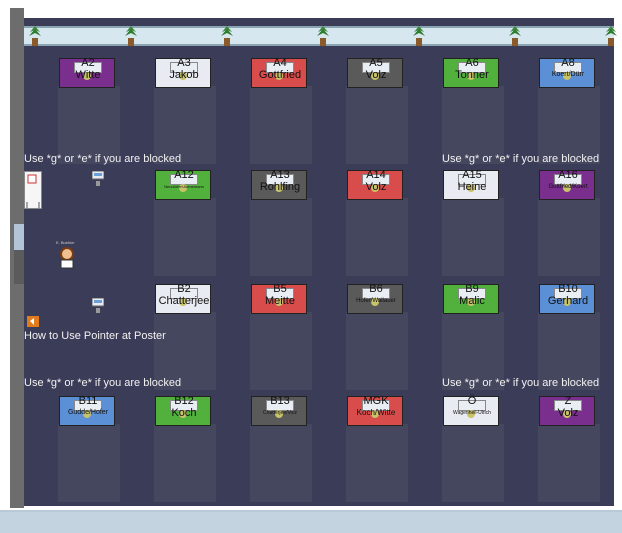  I want to click on booth-code: B9, so click(472, 289).